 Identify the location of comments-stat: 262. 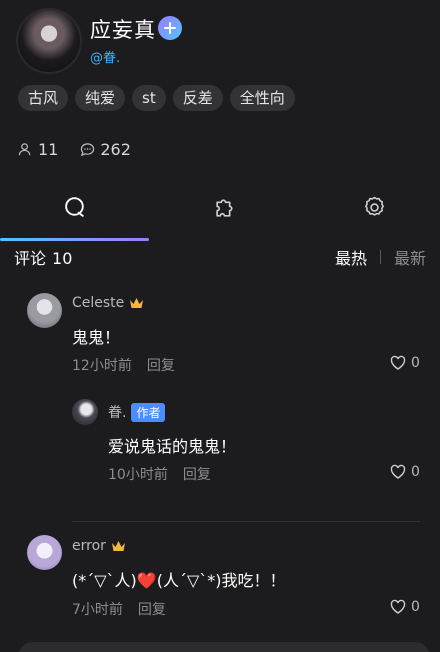
(105, 149).